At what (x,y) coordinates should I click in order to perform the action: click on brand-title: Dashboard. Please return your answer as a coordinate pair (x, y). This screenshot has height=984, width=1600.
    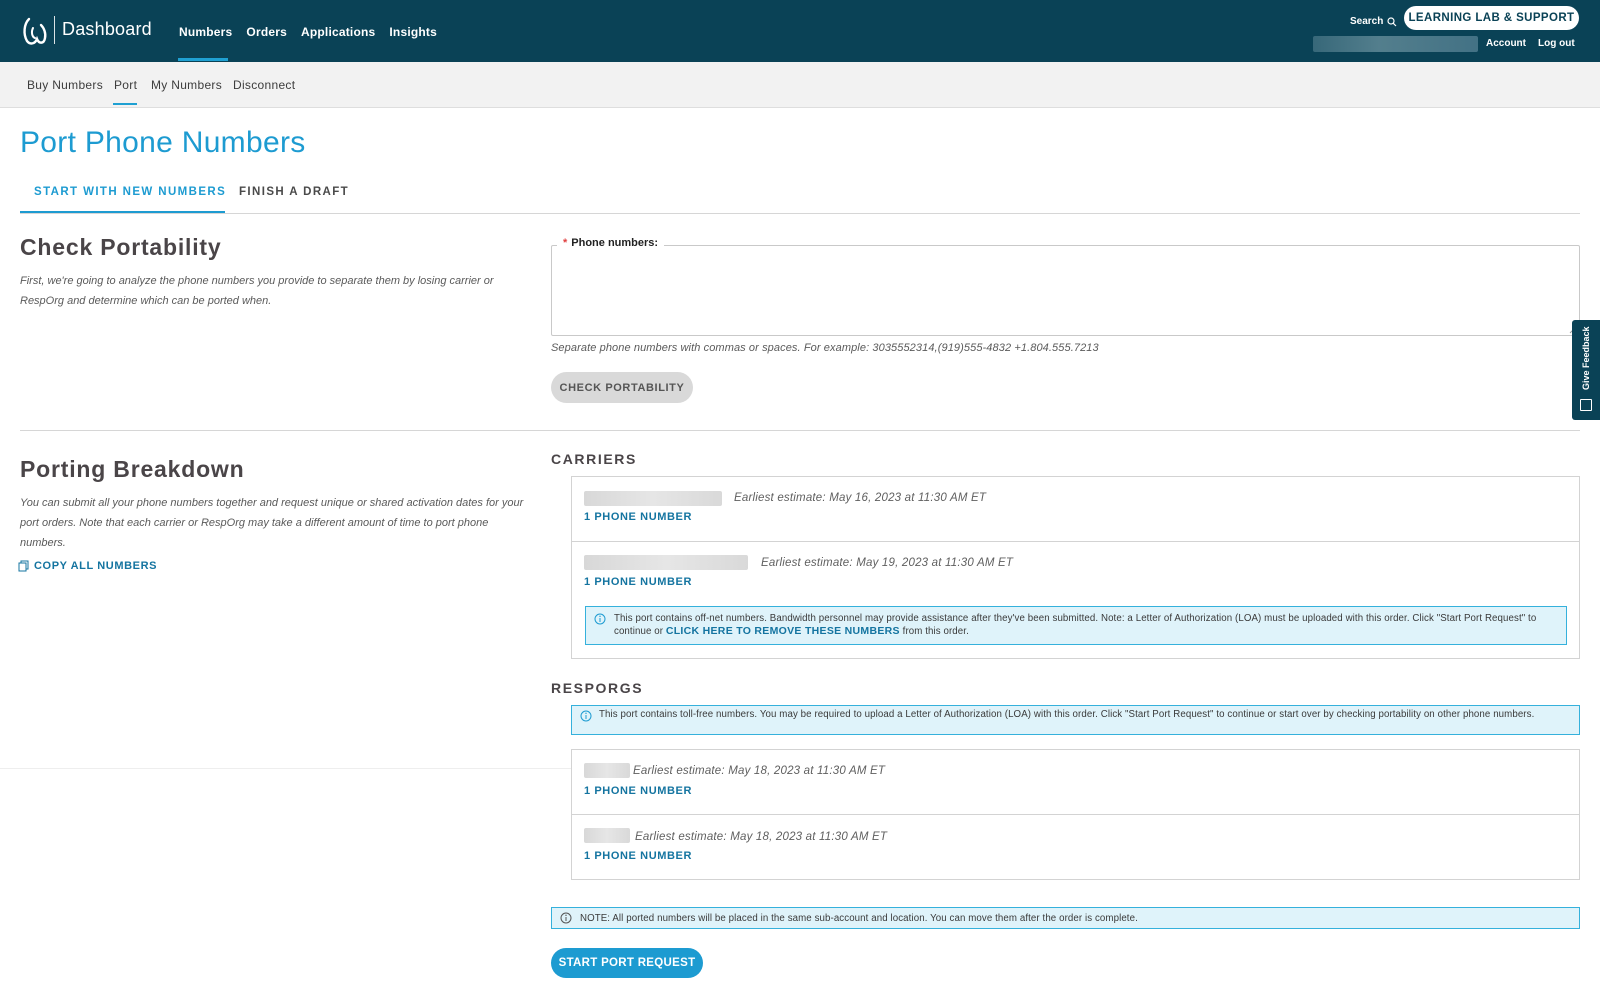
    Looking at the image, I should click on (107, 29).